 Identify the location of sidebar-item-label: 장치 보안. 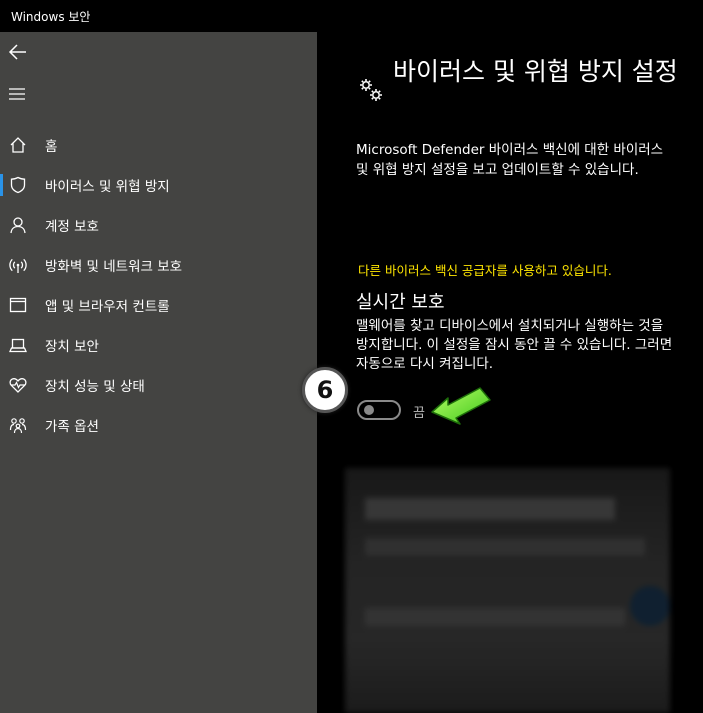
(72, 347).